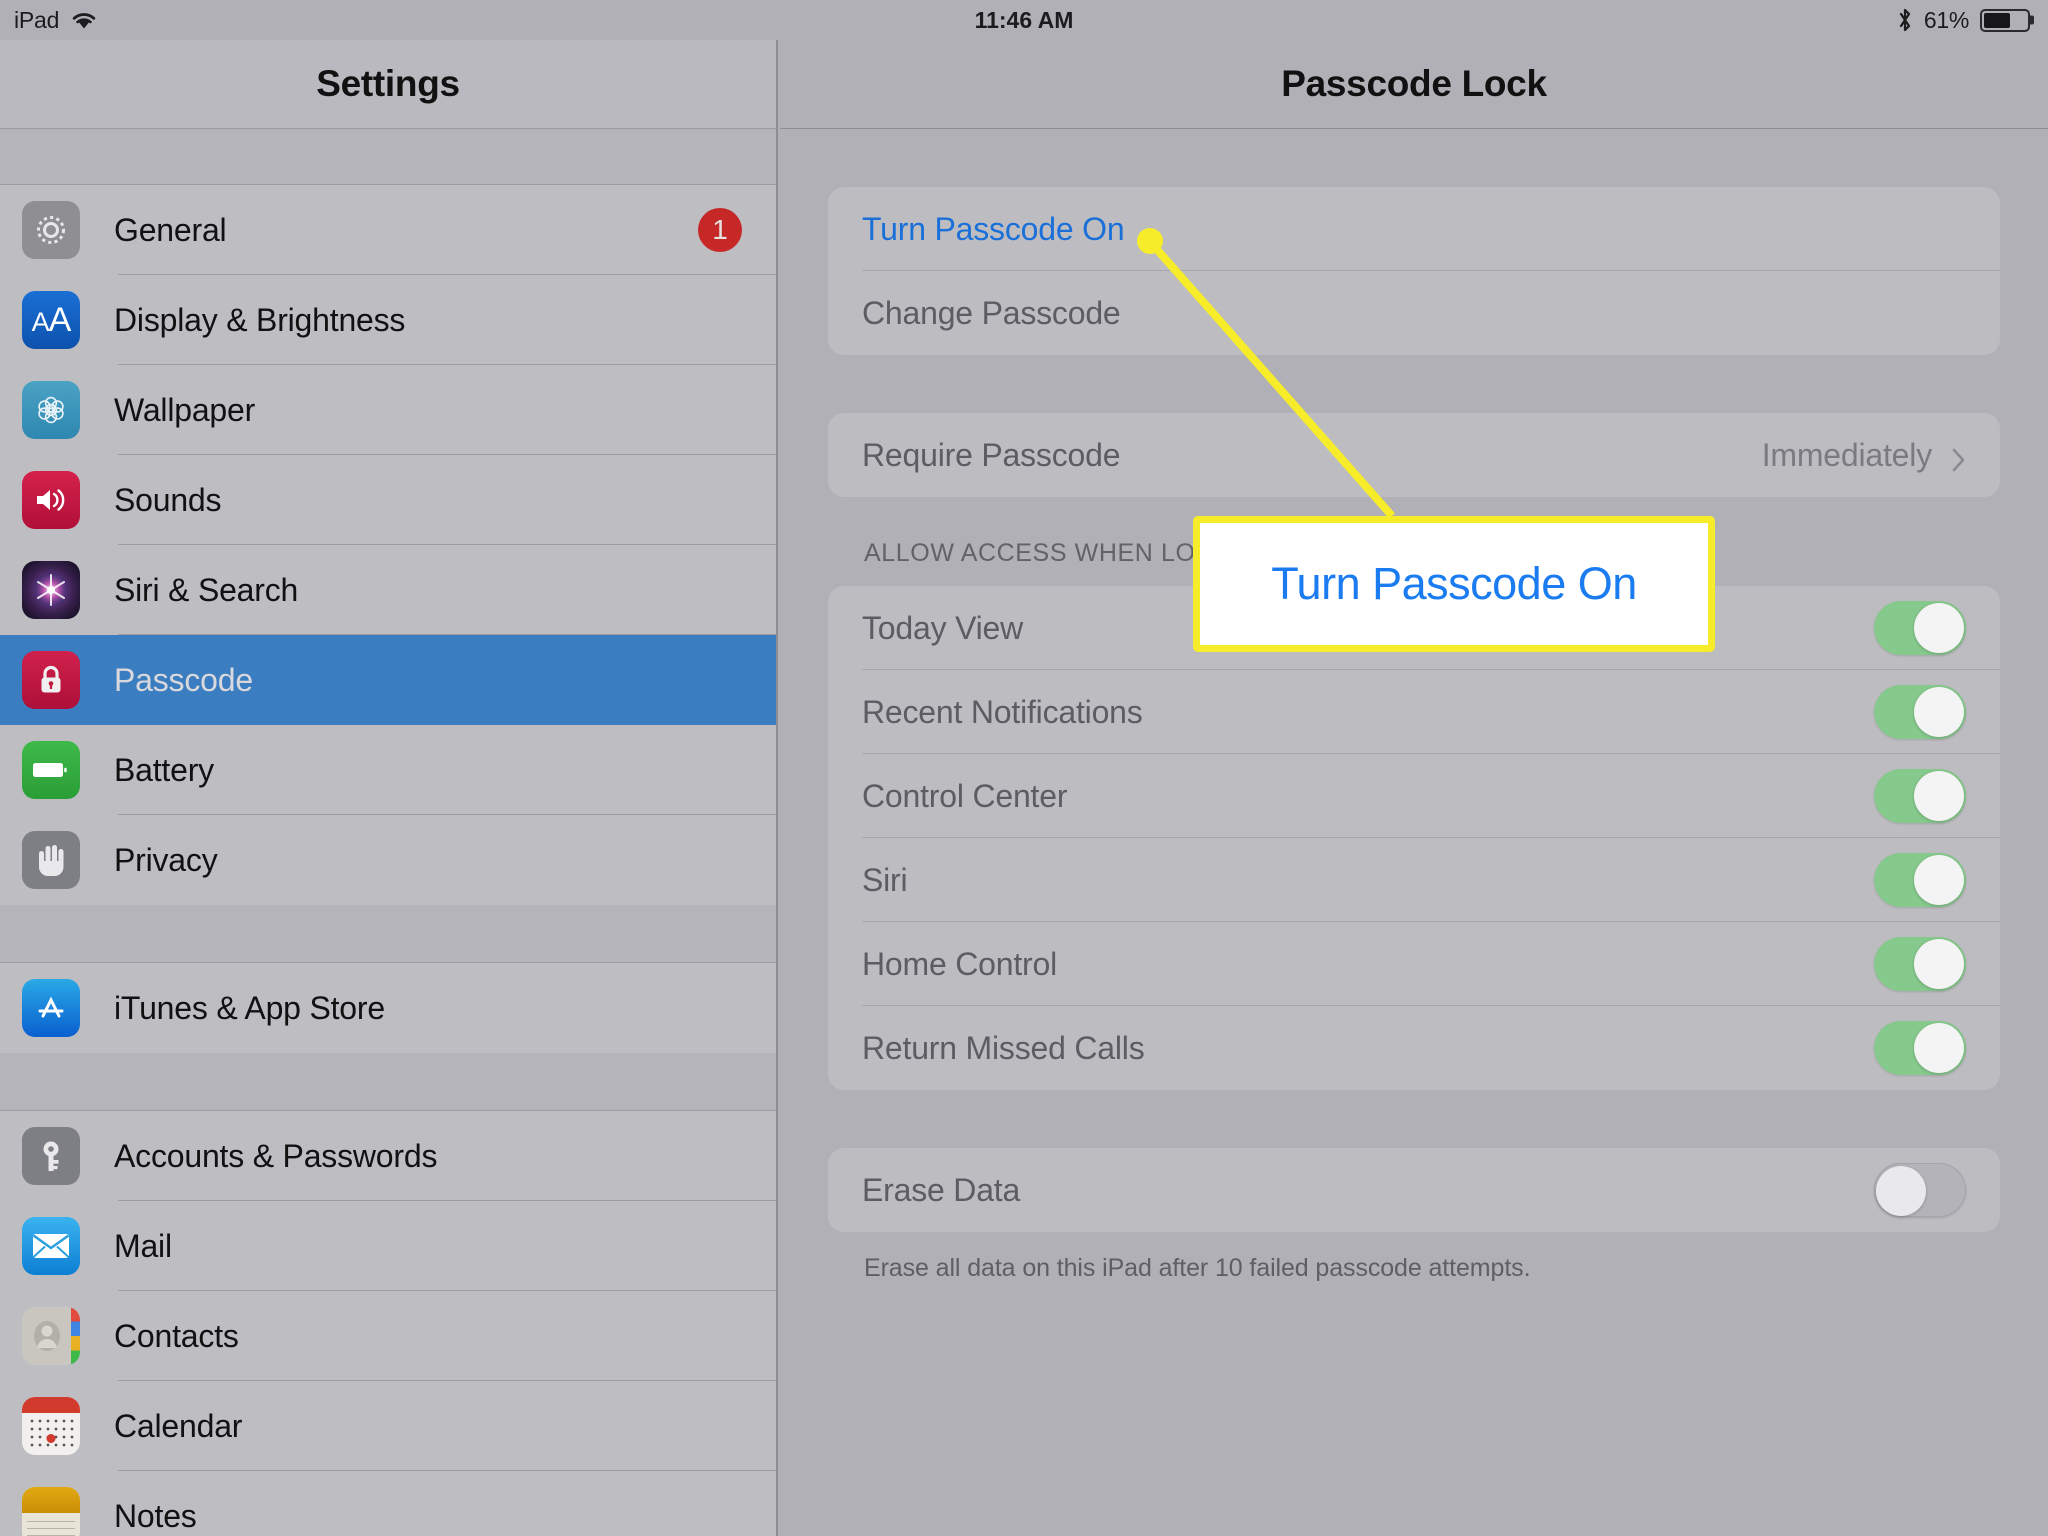 Image resolution: width=2048 pixels, height=1536 pixels. I want to click on siri-icon, so click(51, 590).